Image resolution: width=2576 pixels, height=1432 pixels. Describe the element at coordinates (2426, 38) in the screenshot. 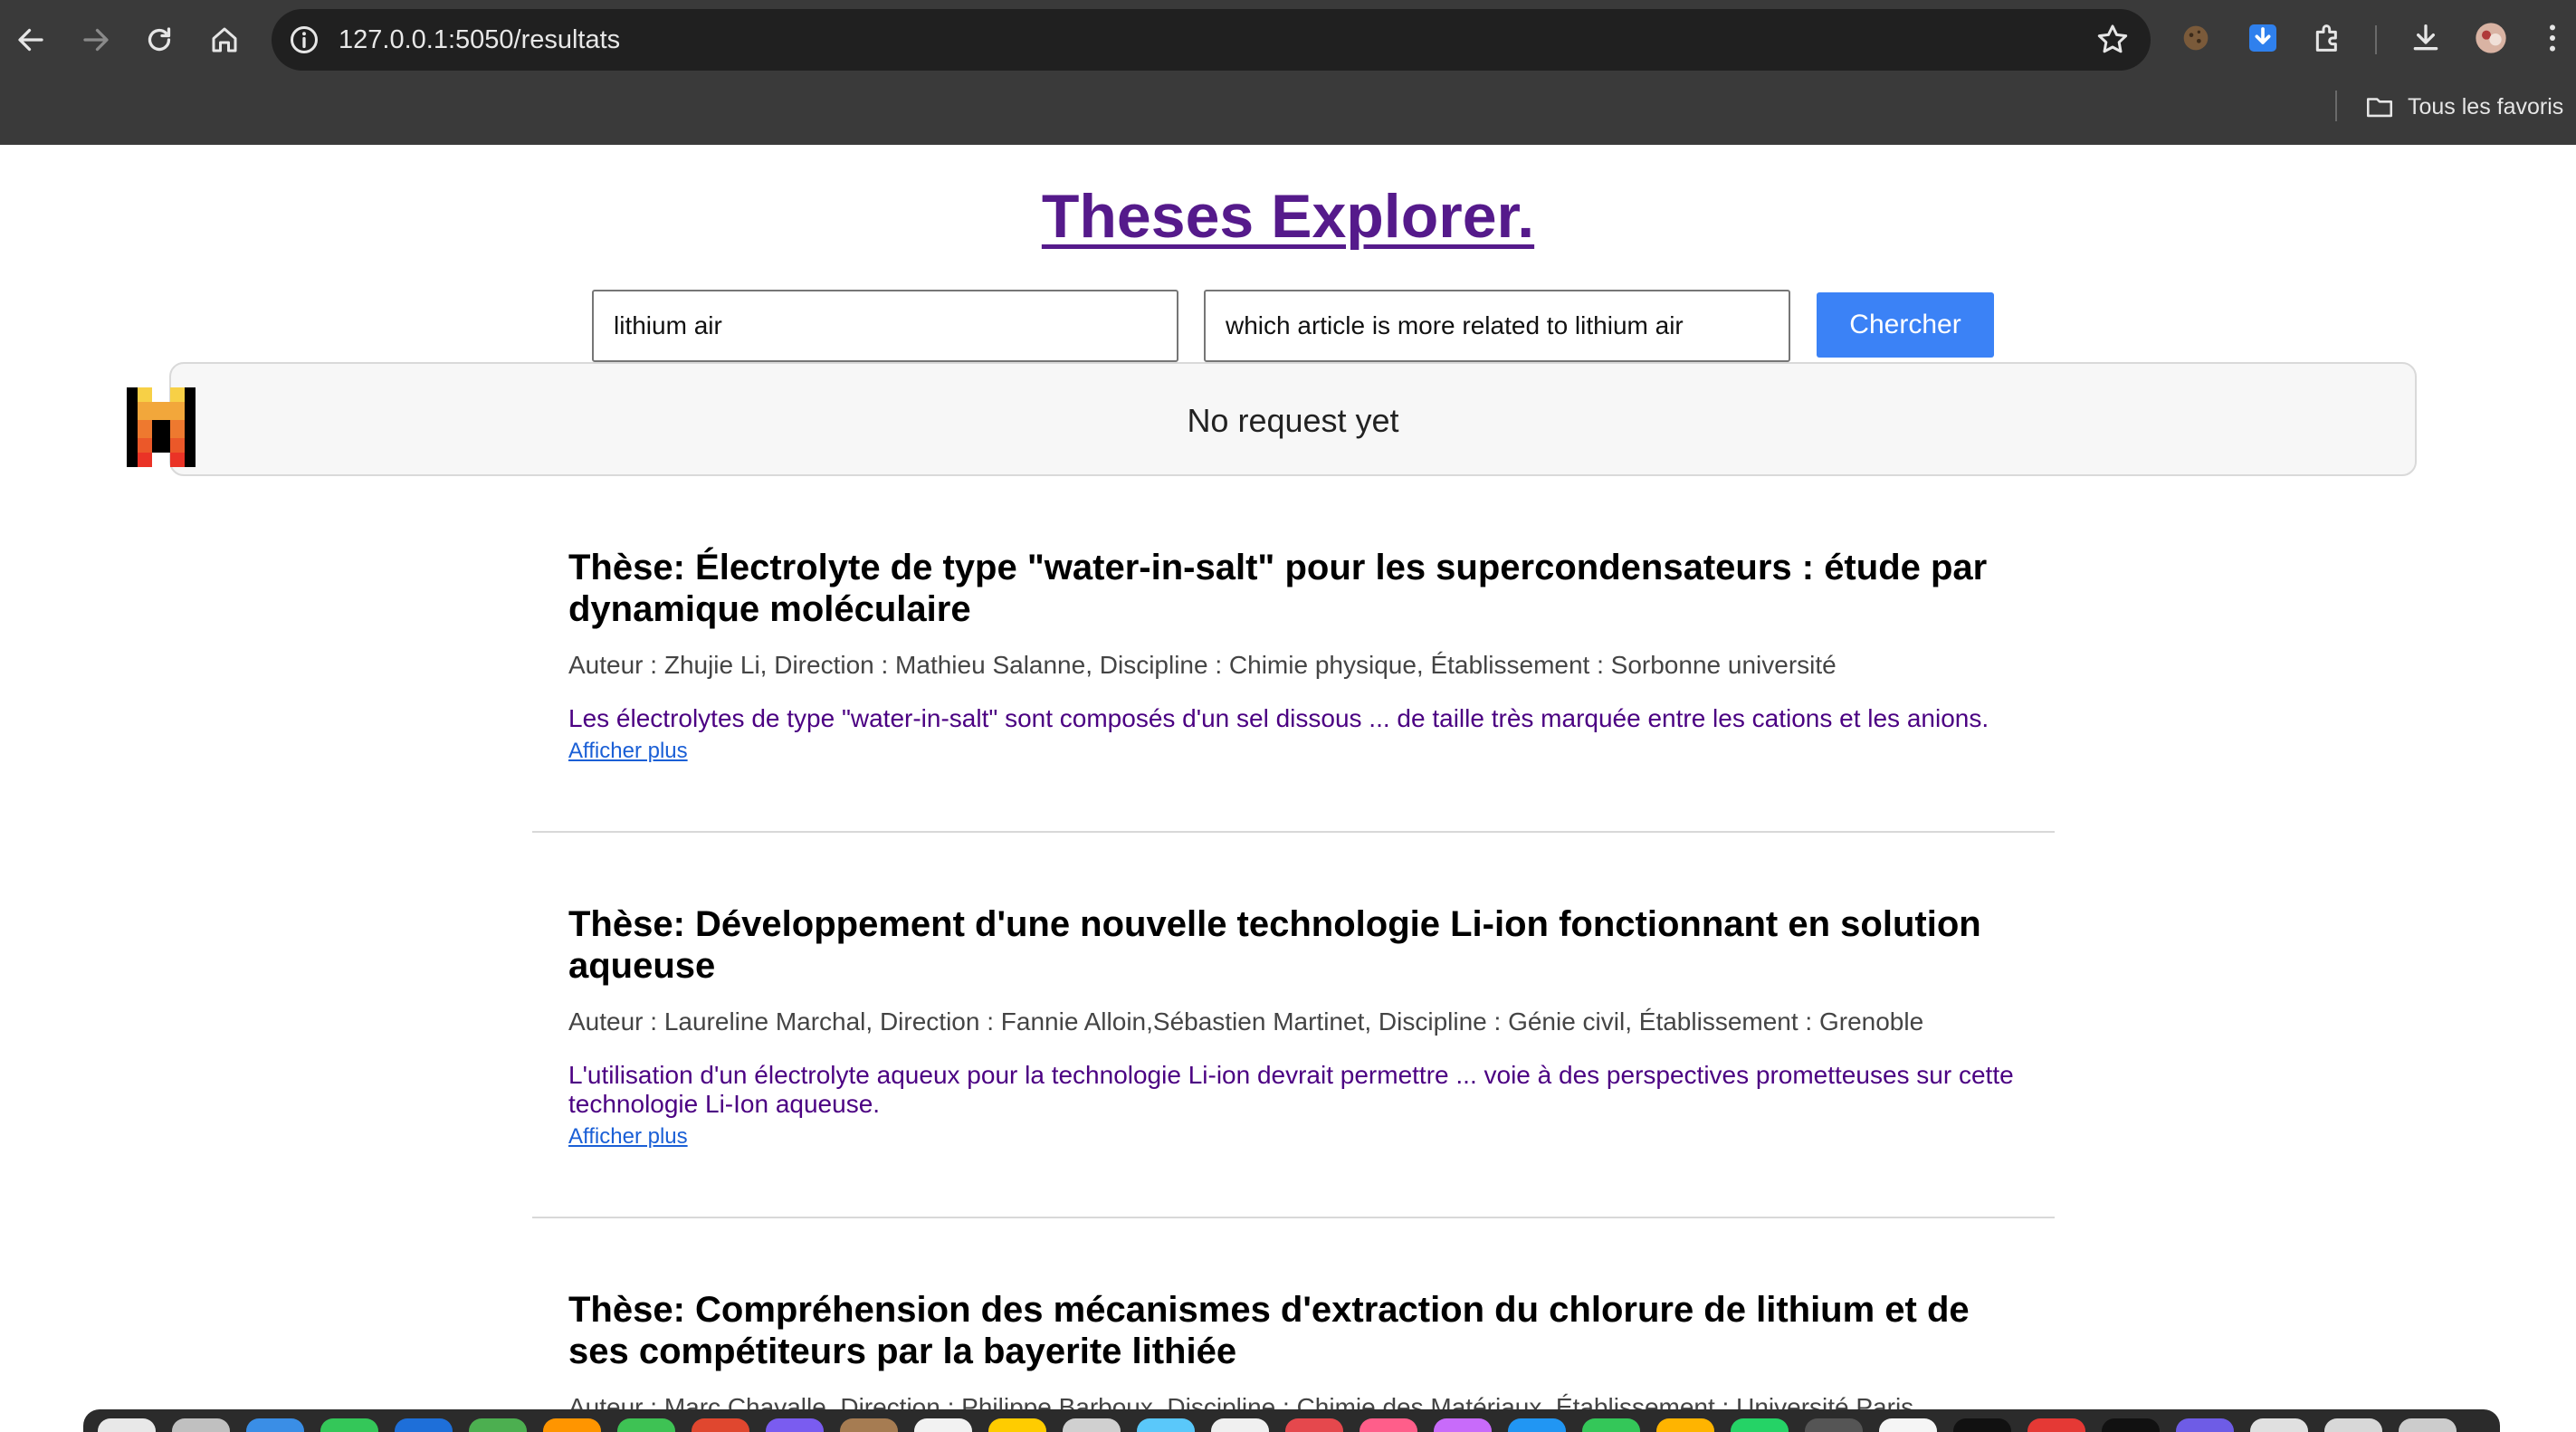

I see `download-icon` at that location.